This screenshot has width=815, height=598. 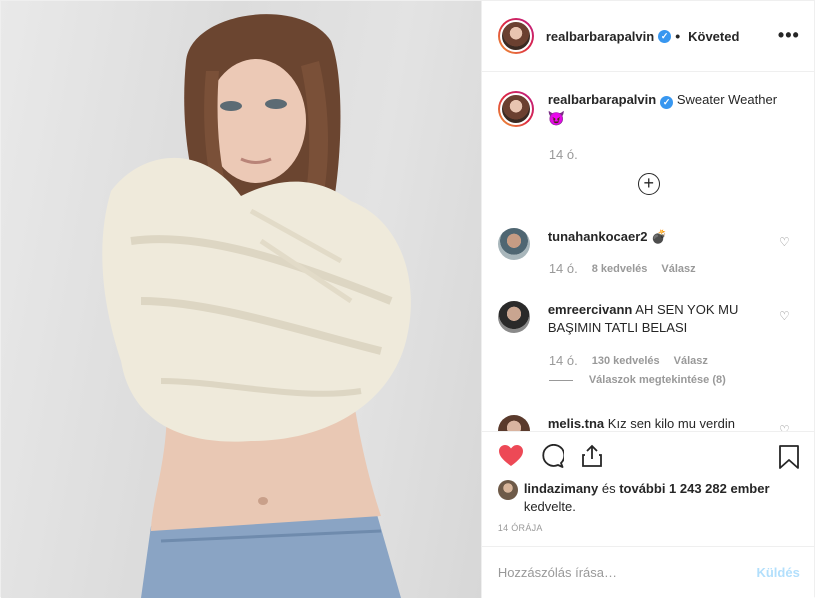 I want to click on bookmark-icon, so click(x=789, y=457).